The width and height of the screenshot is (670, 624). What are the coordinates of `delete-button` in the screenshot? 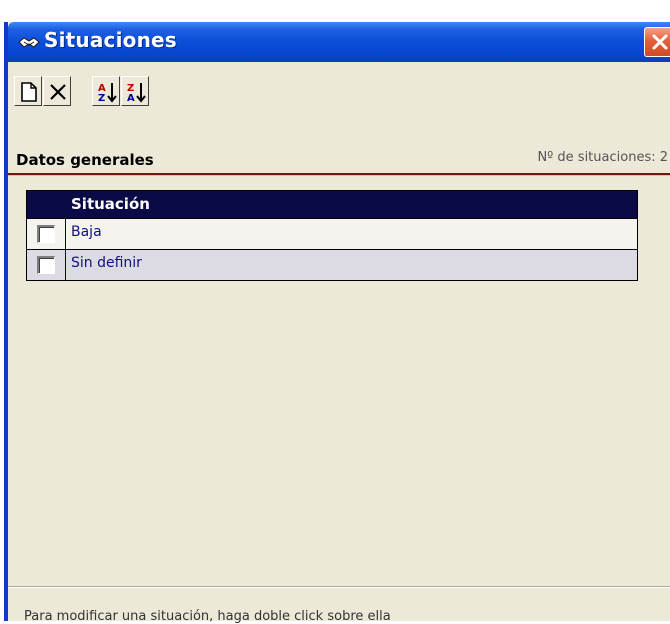 It's located at (57, 91).